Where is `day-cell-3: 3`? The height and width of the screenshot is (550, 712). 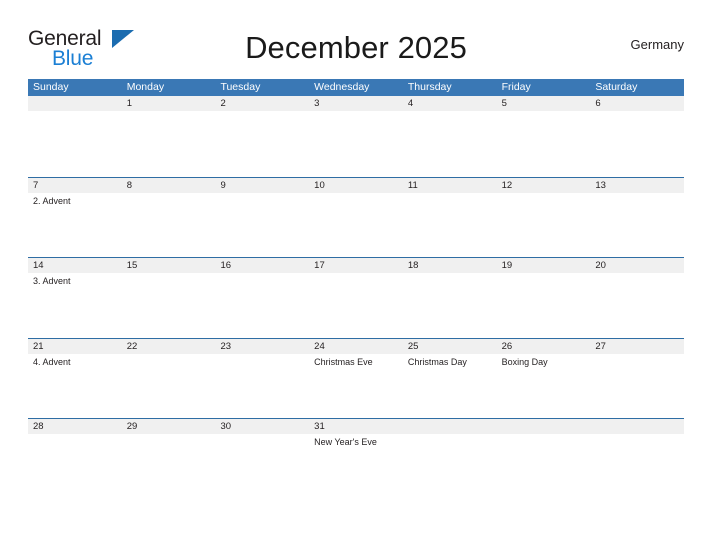 day-cell-3: 3 is located at coordinates (356, 136).